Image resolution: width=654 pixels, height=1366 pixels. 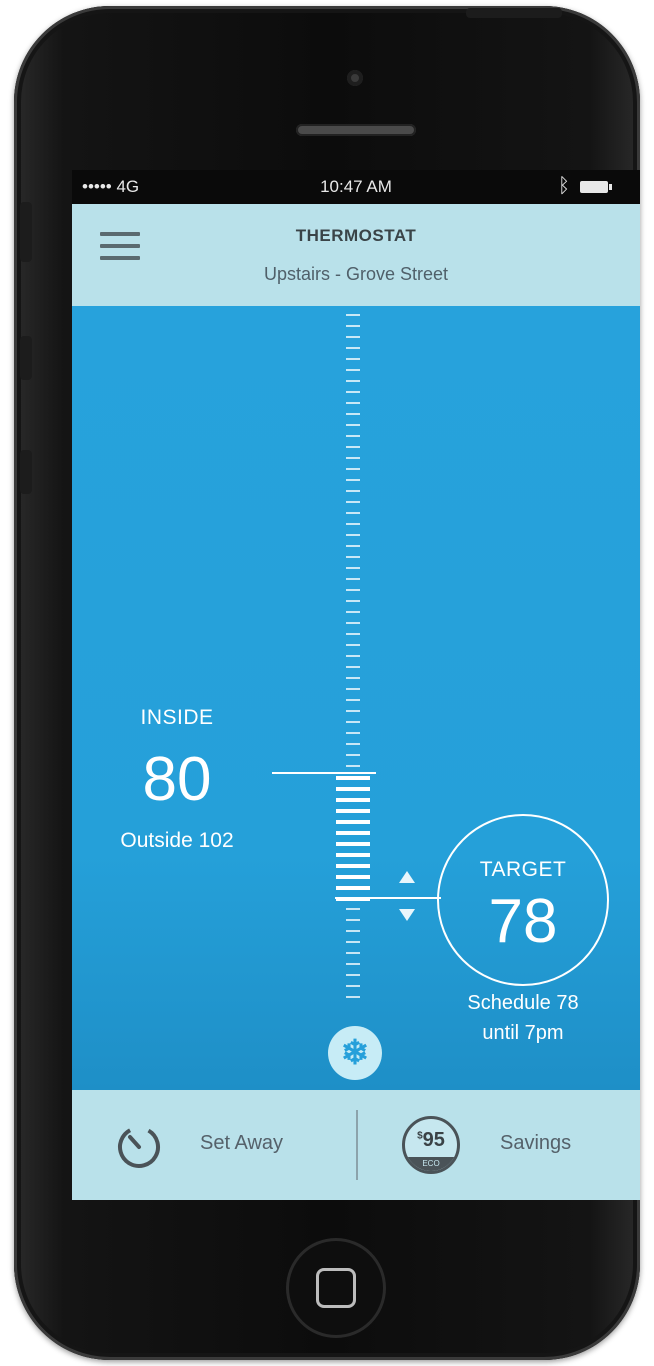 I want to click on target-label: TARGET, so click(x=523, y=869).